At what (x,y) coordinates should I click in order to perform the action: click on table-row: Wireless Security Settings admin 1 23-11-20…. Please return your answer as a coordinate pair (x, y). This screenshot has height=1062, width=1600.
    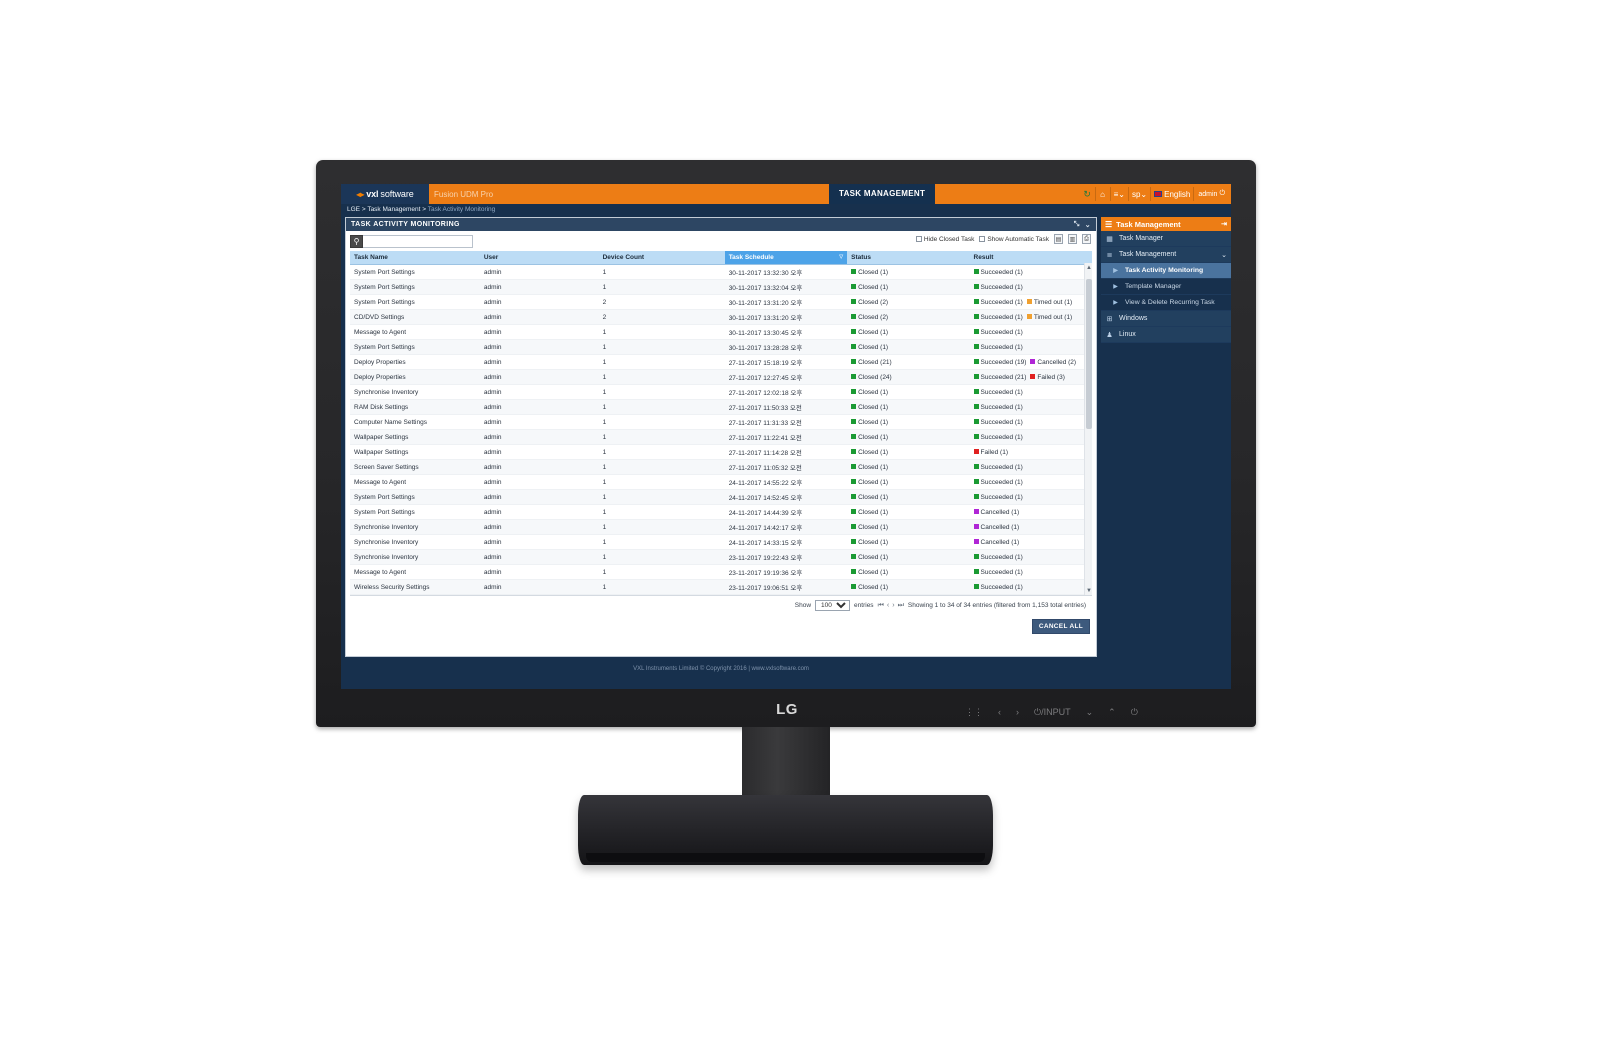
    Looking at the image, I should click on (721, 587).